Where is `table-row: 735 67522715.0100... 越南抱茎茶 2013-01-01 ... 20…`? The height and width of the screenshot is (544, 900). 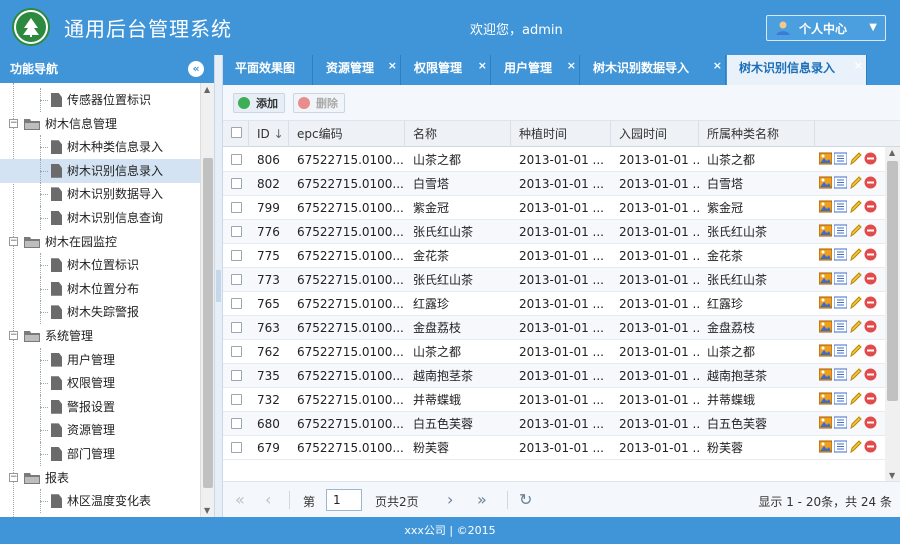
table-row: 735 67522715.0100... 越南抱茎茶 2013-01-01 ... 20… is located at coordinates (554, 376).